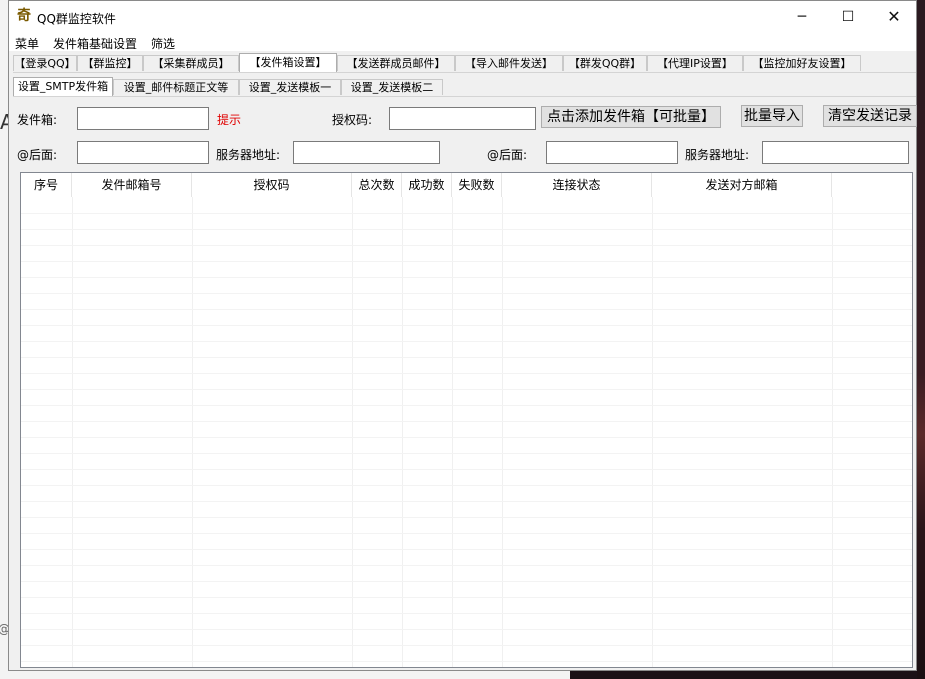  Describe the element at coordinates (507, 155) in the screenshot. I see `suffix-label-2: @后面:` at that location.